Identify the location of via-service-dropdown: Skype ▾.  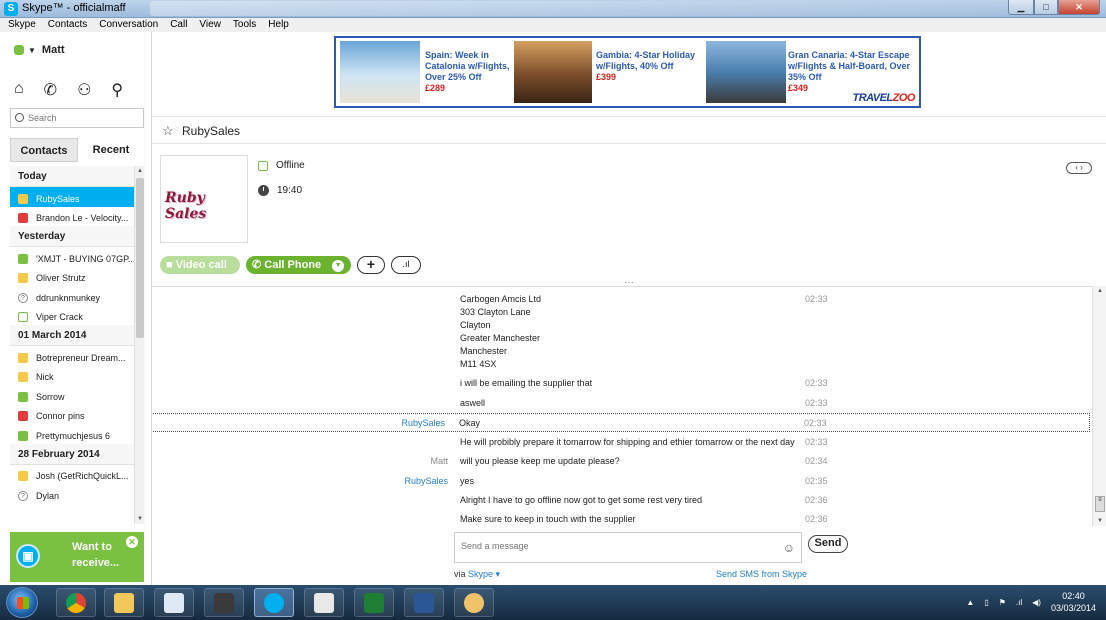
(484, 574).